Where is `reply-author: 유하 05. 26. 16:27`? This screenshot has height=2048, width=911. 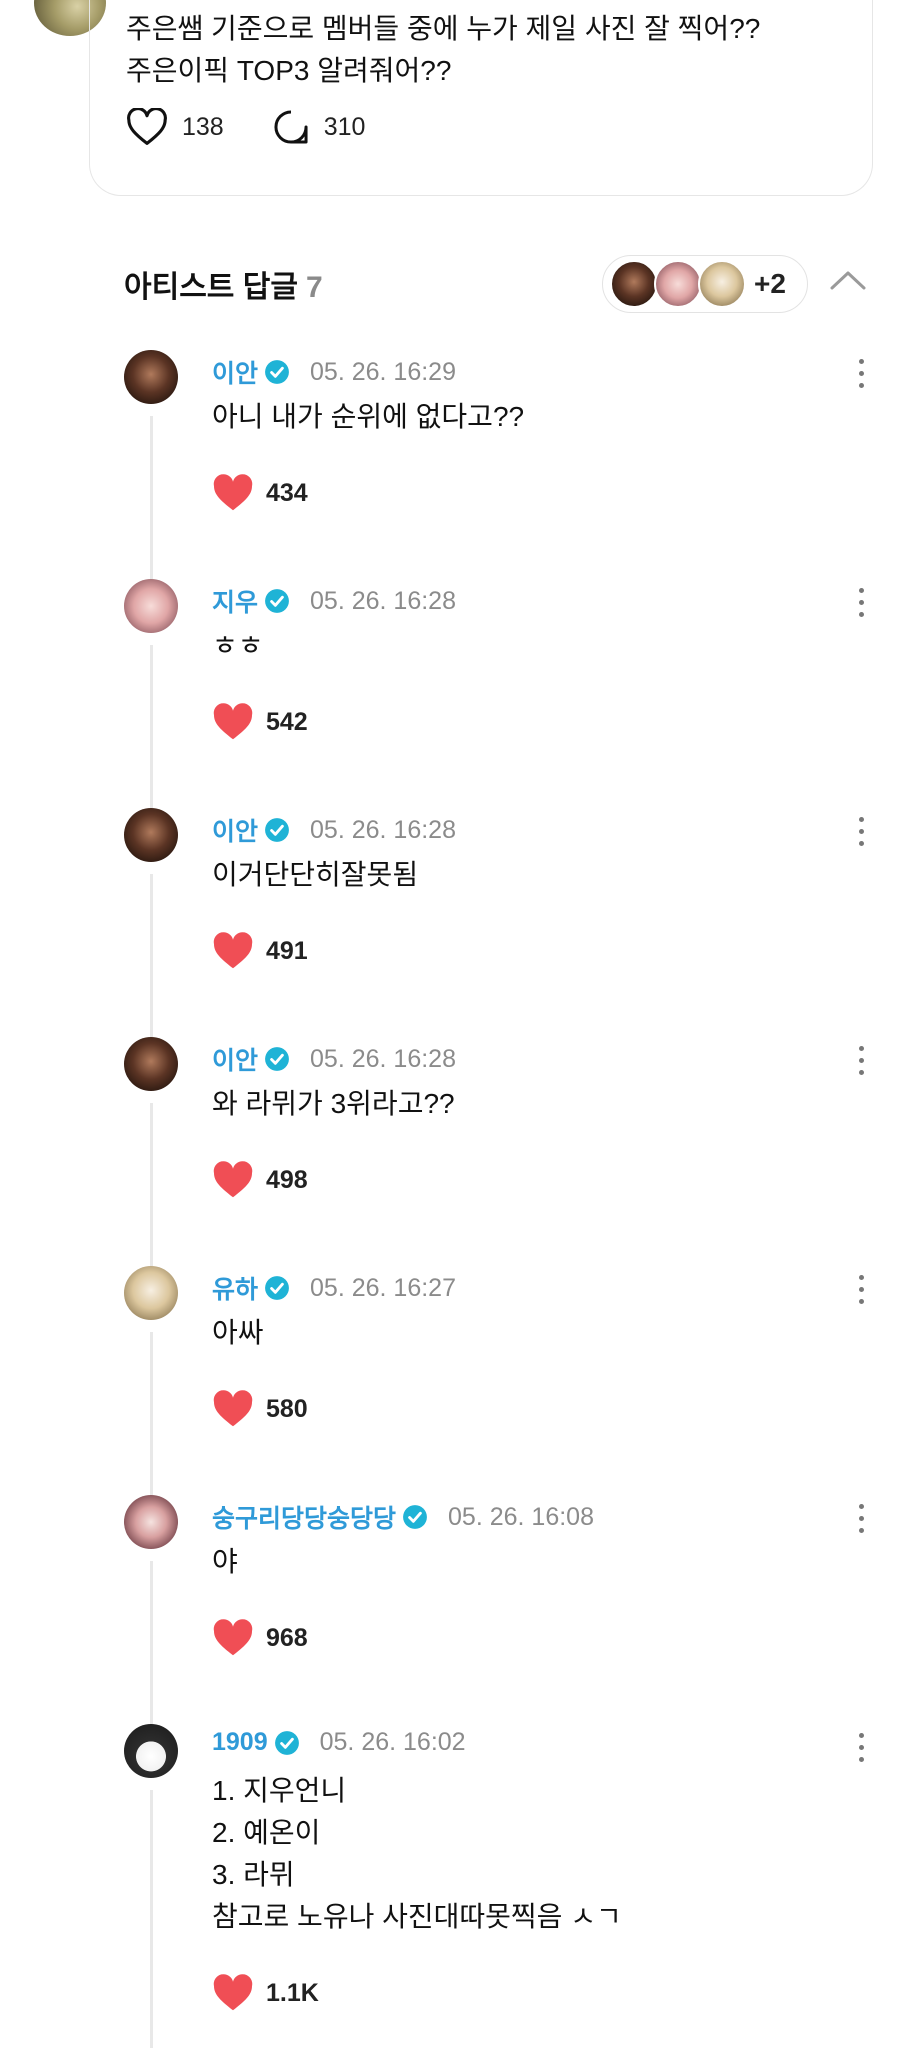 reply-author: 유하 05. 26. 16:27 is located at coordinates (334, 1288).